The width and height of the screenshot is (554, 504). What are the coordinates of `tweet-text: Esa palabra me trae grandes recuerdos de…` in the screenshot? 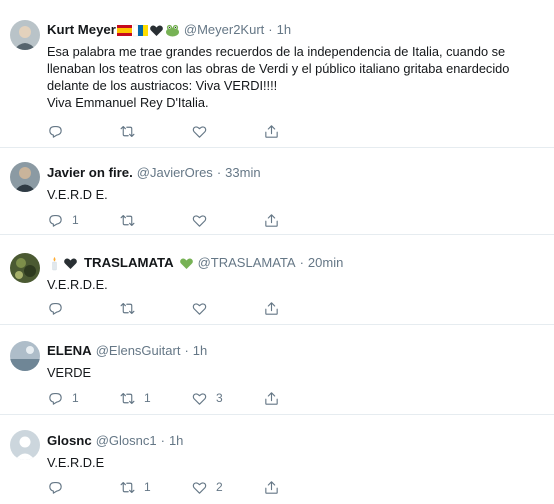 It's located at (278, 77).